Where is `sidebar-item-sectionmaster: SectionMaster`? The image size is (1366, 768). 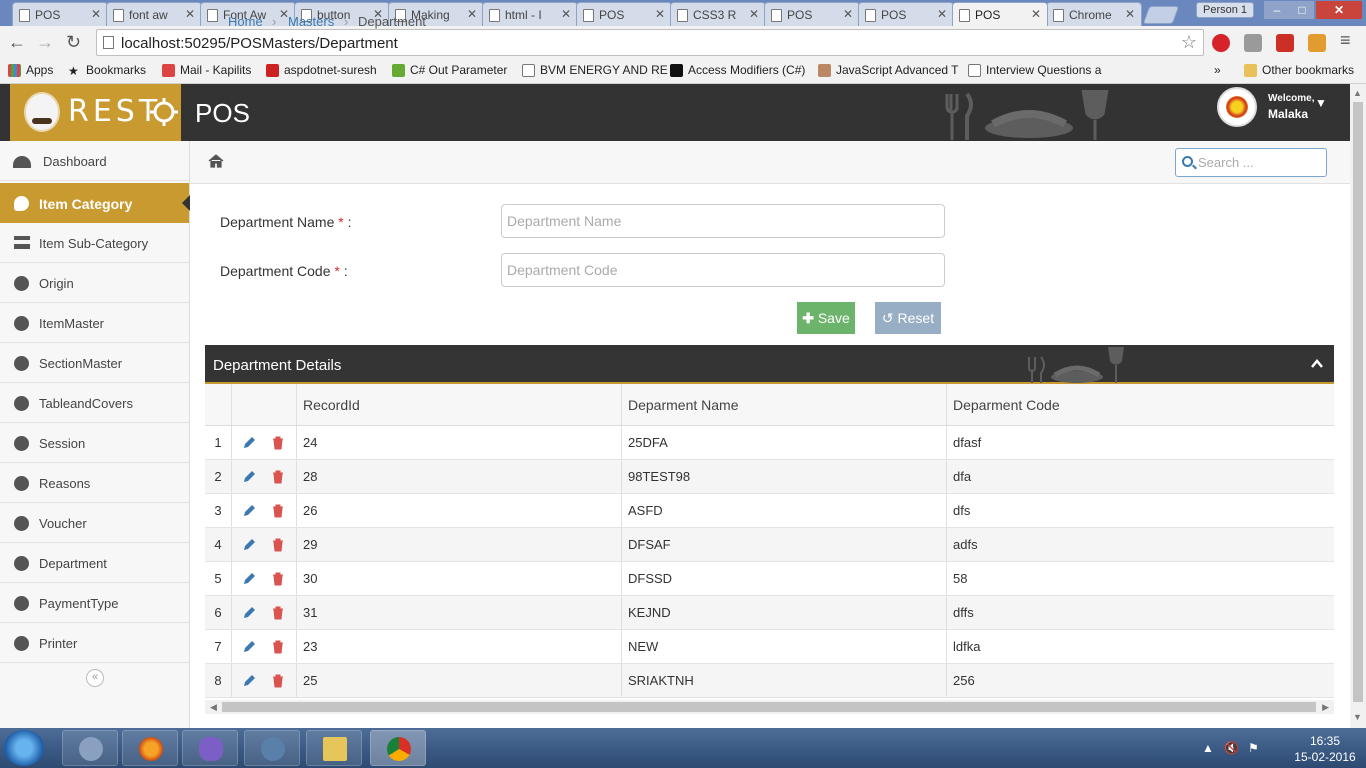
sidebar-item-sectionmaster: SectionMaster is located at coordinates (94, 363).